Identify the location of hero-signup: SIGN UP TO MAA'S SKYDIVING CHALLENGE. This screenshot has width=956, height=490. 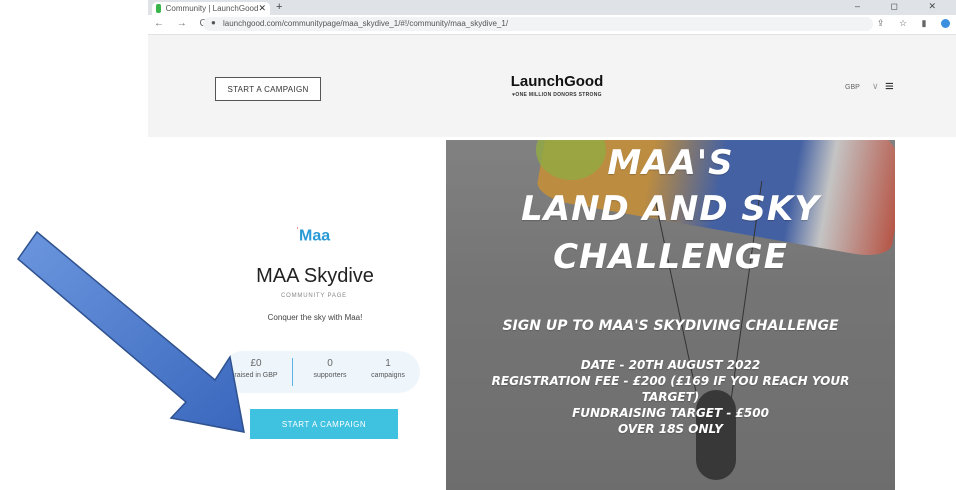
(670, 326).